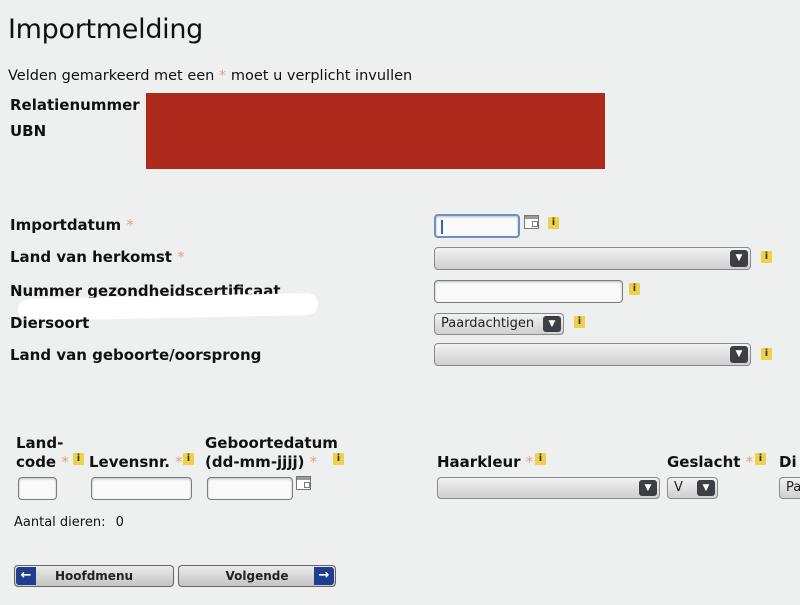 The height and width of the screenshot is (605, 800). Describe the element at coordinates (592, 354) in the screenshot. I see `land-geboorte-select: ▼` at that location.